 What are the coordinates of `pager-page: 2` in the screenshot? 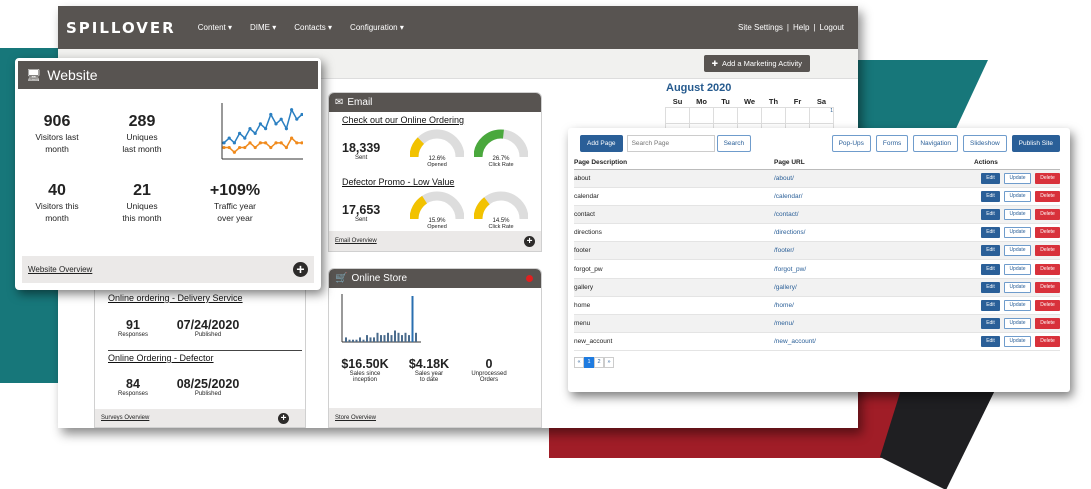 It's located at (599, 363).